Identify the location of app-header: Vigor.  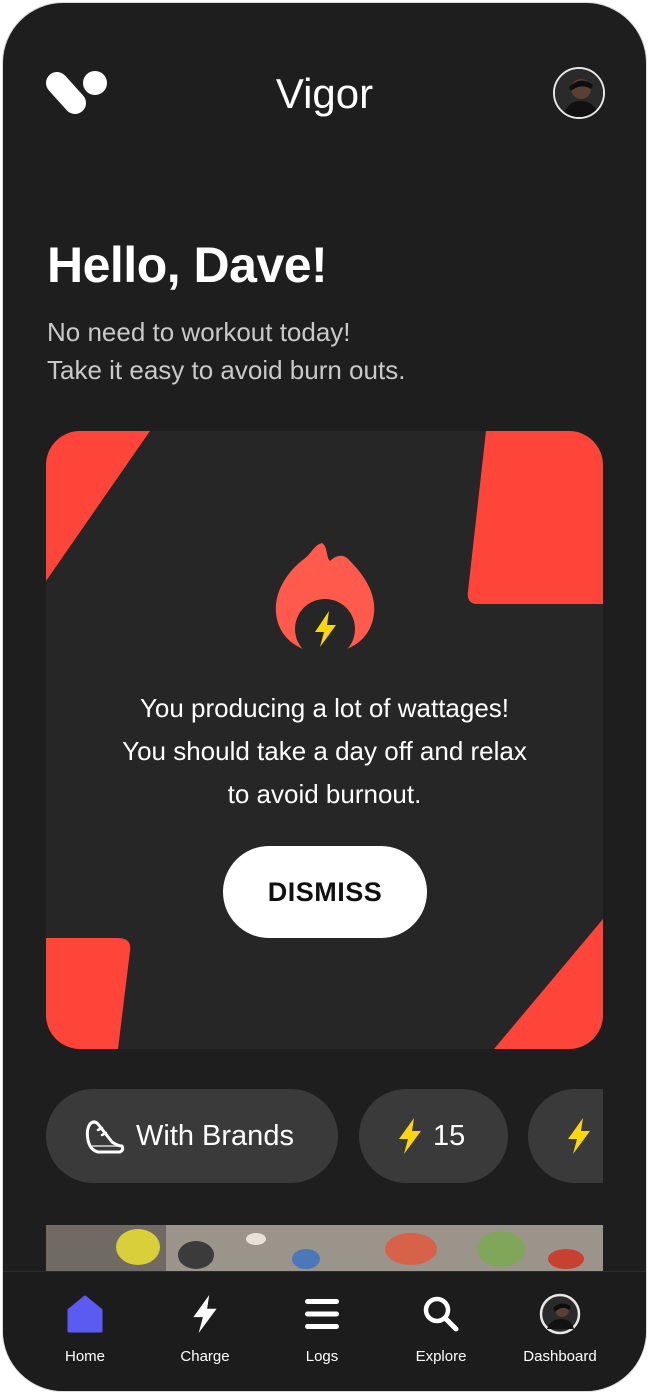
(324, 93).